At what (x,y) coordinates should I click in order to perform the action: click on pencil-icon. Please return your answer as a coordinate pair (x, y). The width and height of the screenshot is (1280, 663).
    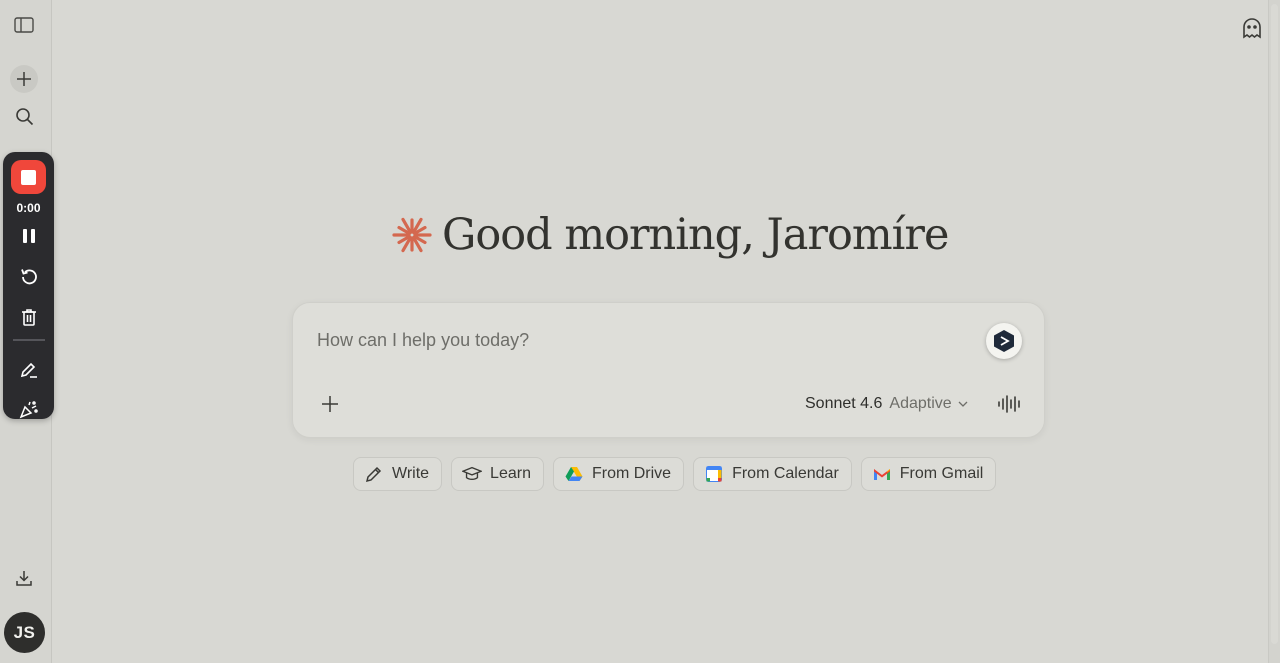
    Looking at the image, I should click on (374, 474).